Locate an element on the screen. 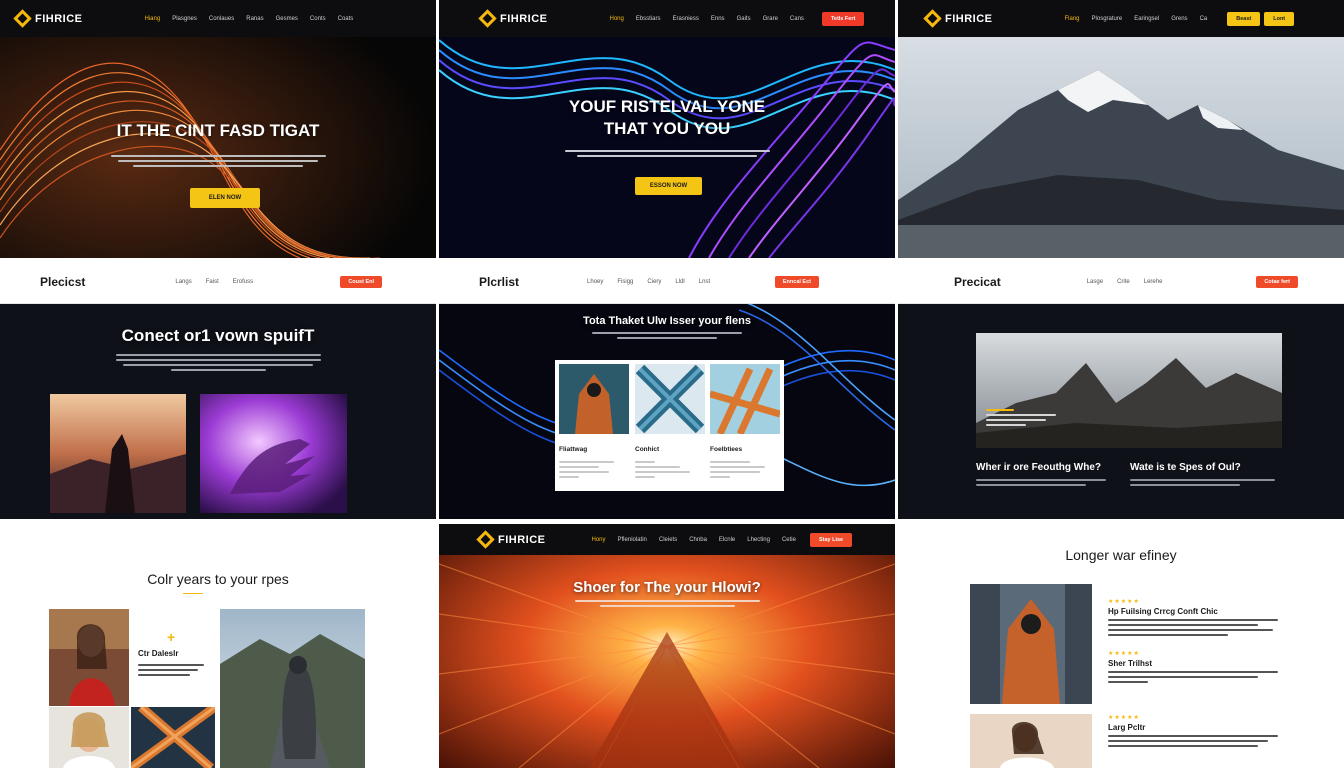 The image size is (1344, 768). nav-item: Grare is located at coordinates (770, 19).